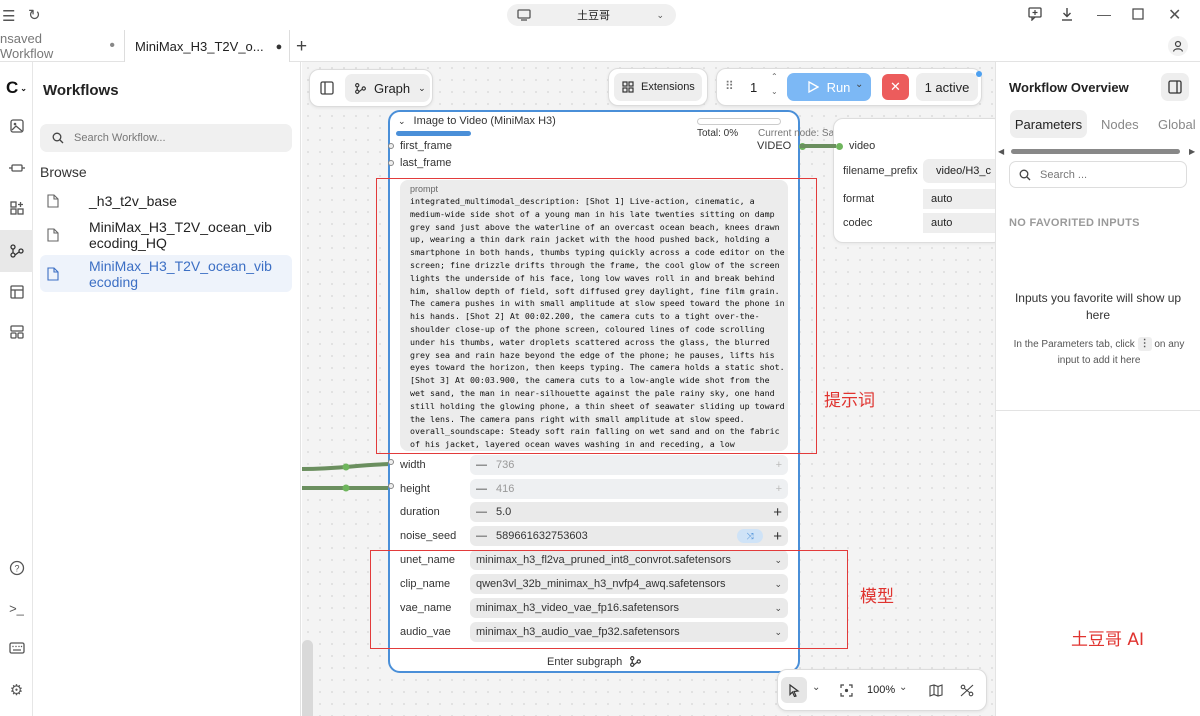 This screenshot has height=716, width=1200. What do you see at coordinates (750, 536) in the screenshot?
I see `randomize-shuffle-icon: ⤨` at bounding box center [750, 536].